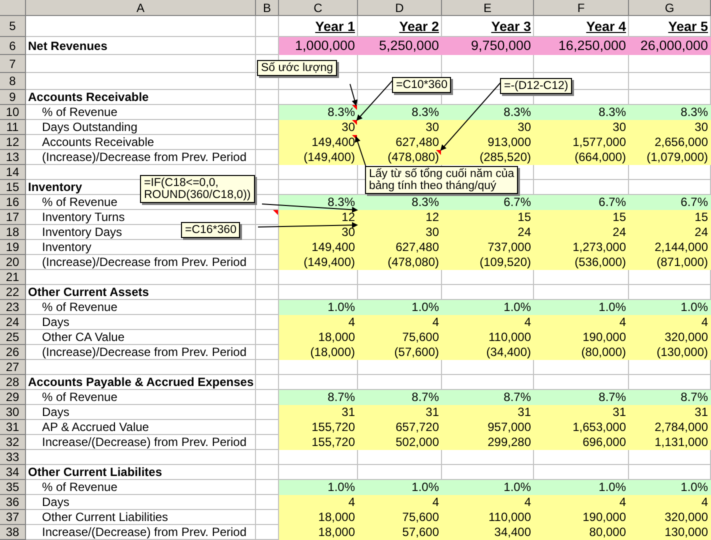 The image size is (711, 540). Describe the element at coordinates (13, 397) in the screenshot. I see `row-header: 29` at that location.